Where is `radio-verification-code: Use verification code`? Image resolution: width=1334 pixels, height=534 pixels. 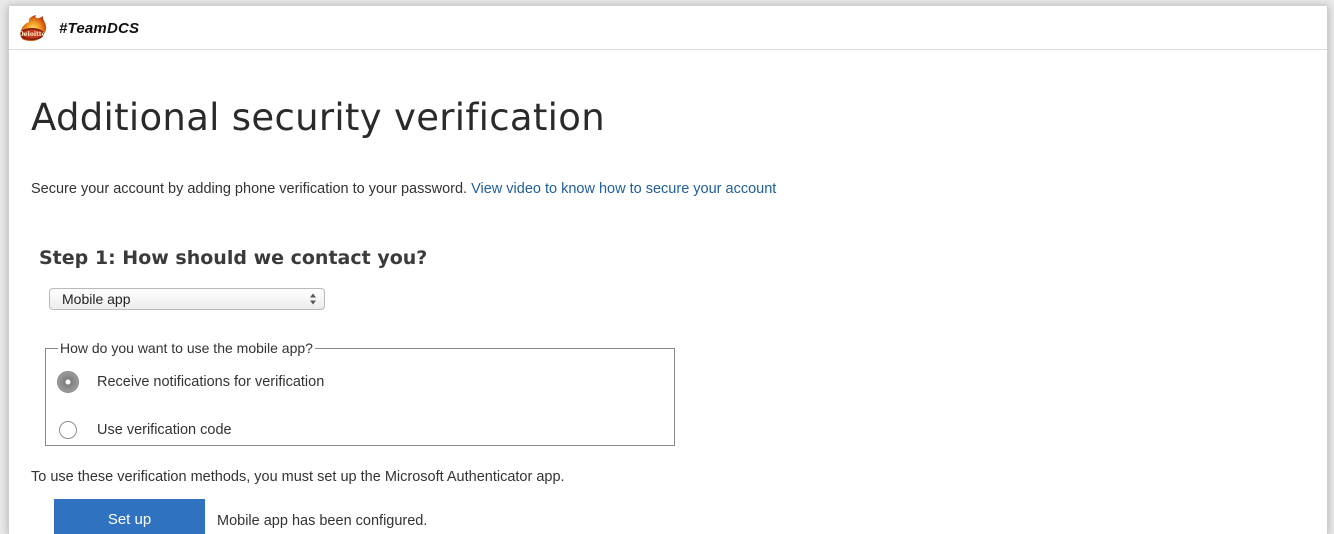 radio-verification-code: Use verification code is located at coordinates (145, 430).